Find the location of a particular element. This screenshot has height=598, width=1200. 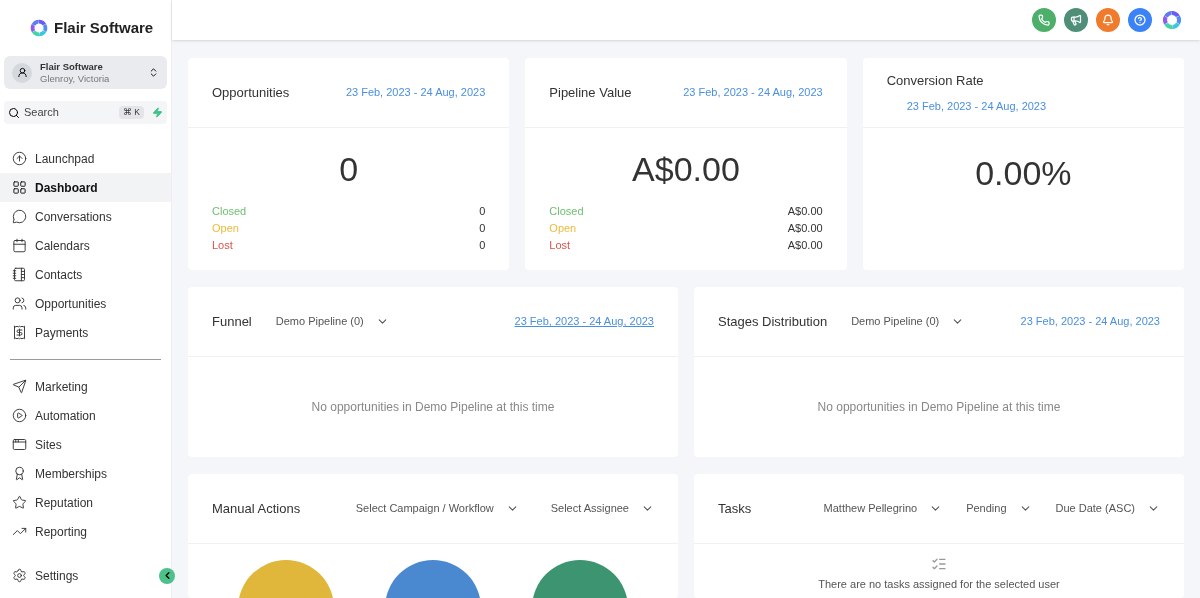

avatar-icon is located at coordinates (22, 72).